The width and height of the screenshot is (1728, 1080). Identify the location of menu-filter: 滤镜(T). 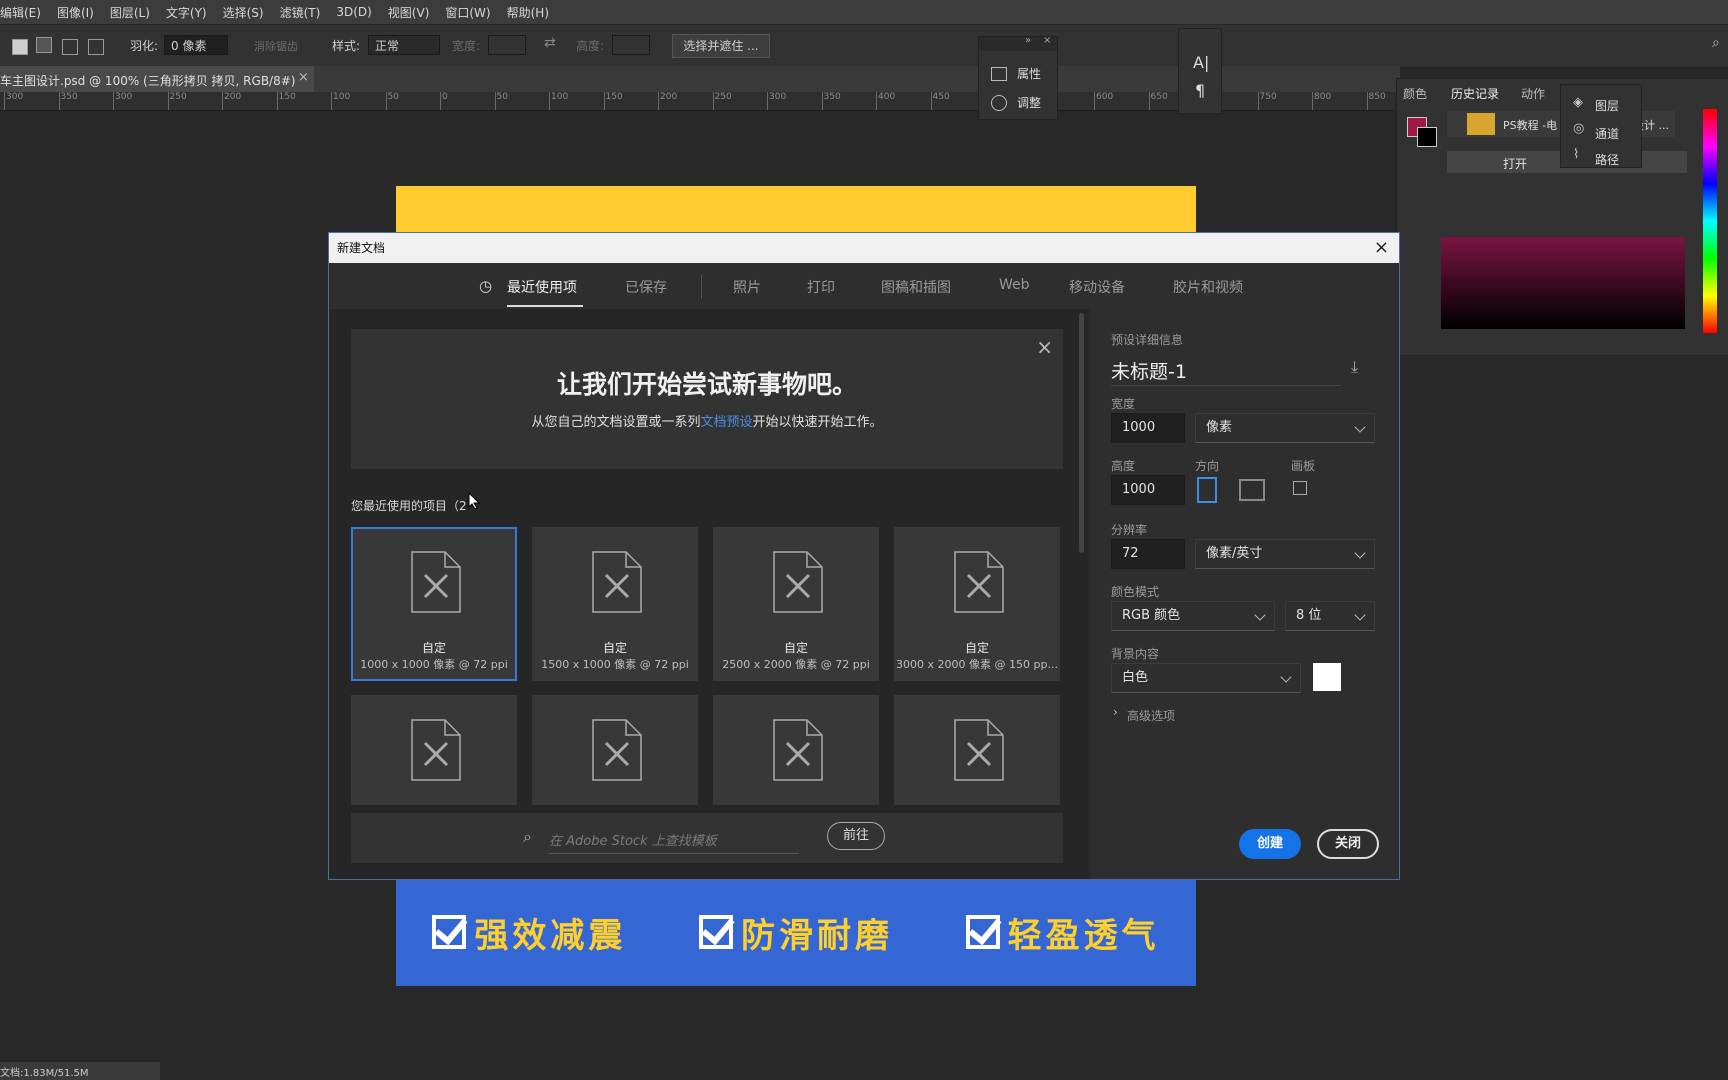
(300, 12).